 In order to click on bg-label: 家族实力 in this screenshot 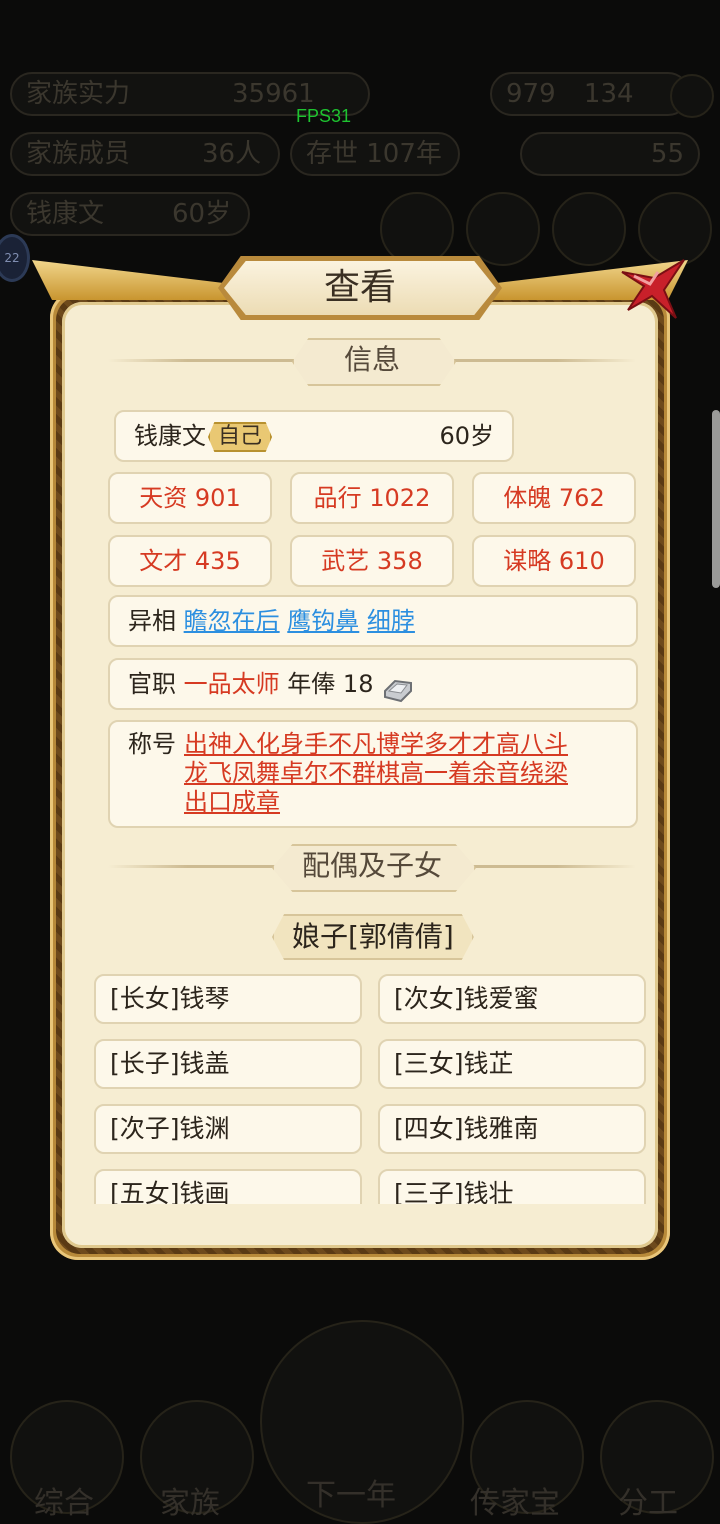, I will do `click(78, 94)`.